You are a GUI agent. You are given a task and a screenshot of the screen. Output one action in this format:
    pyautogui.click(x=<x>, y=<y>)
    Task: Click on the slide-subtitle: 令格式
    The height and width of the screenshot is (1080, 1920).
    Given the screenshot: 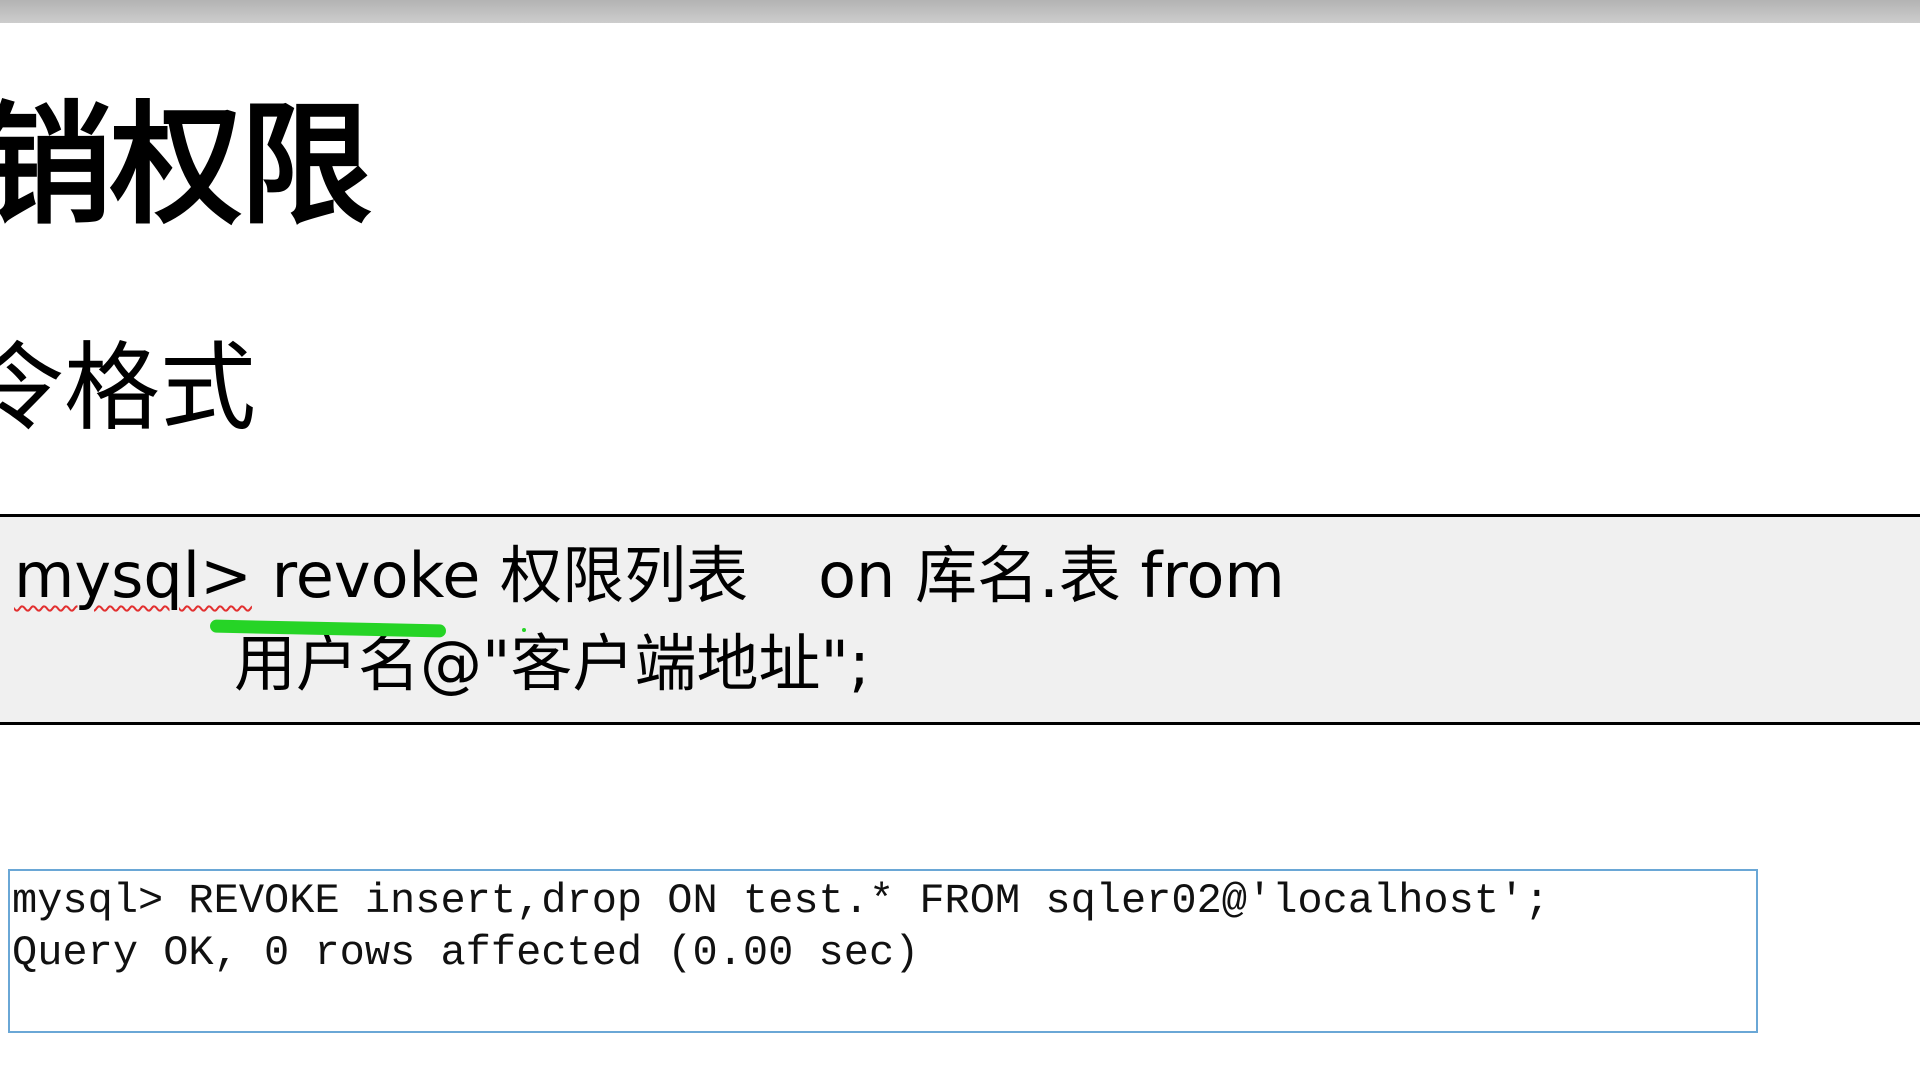 What is the action you would take?
    pyautogui.click(x=128, y=388)
    